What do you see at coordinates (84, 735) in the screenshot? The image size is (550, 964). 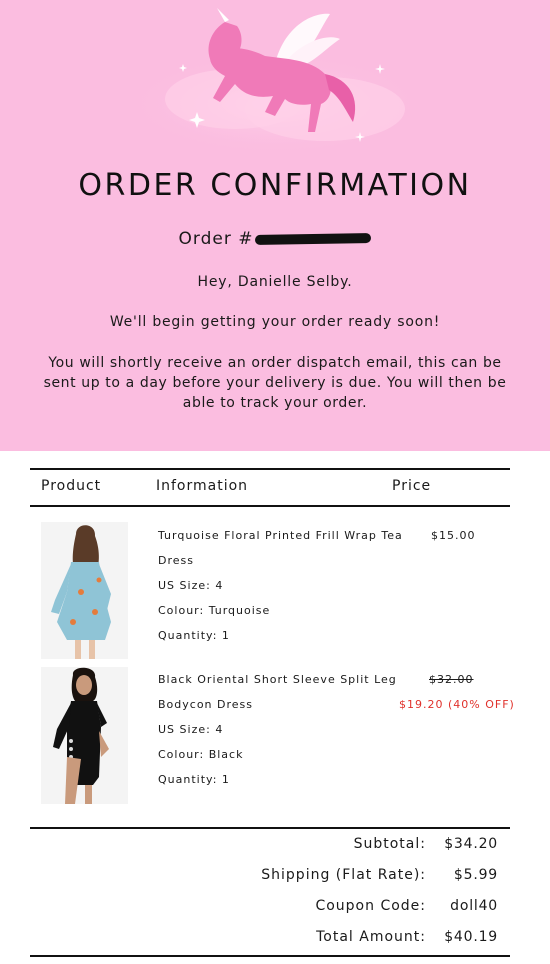 I see `product-image-black-dress` at bounding box center [84, 735].